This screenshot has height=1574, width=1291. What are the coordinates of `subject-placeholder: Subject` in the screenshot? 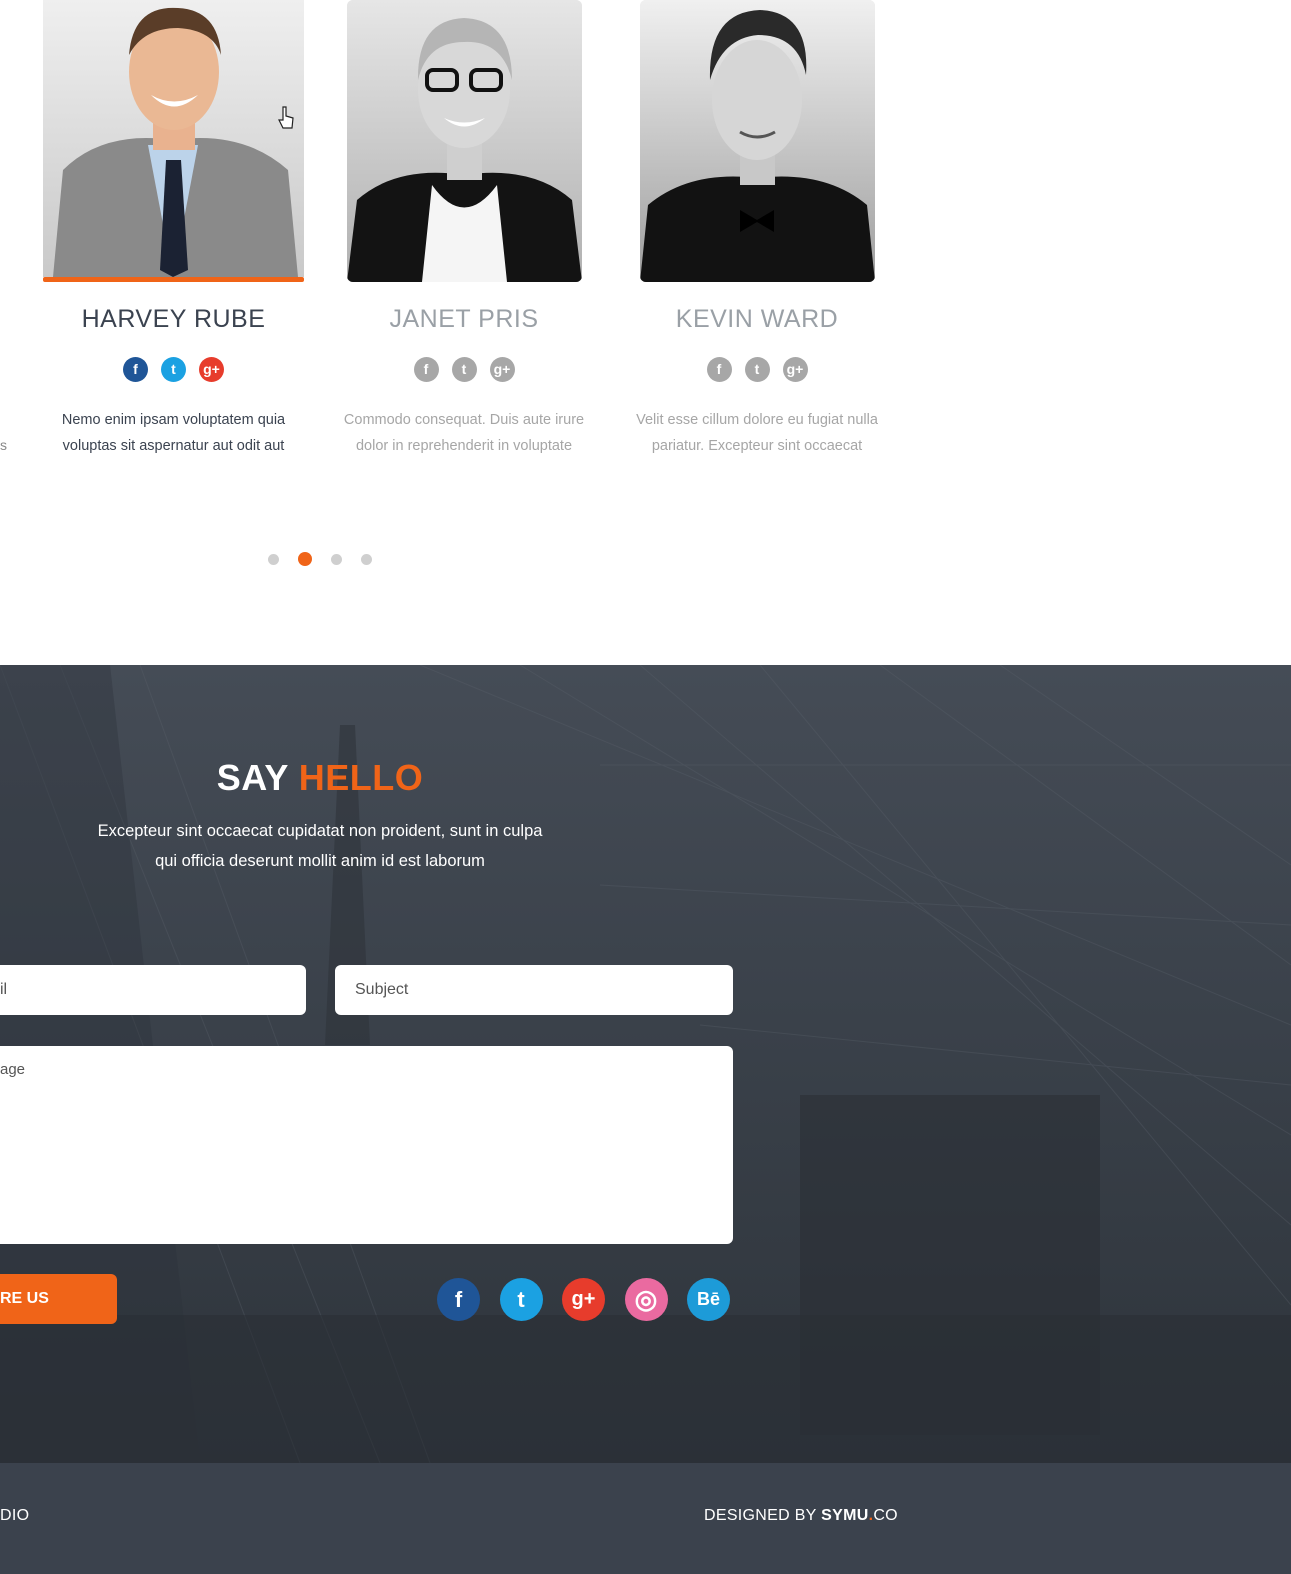 It's located at (382, 989).